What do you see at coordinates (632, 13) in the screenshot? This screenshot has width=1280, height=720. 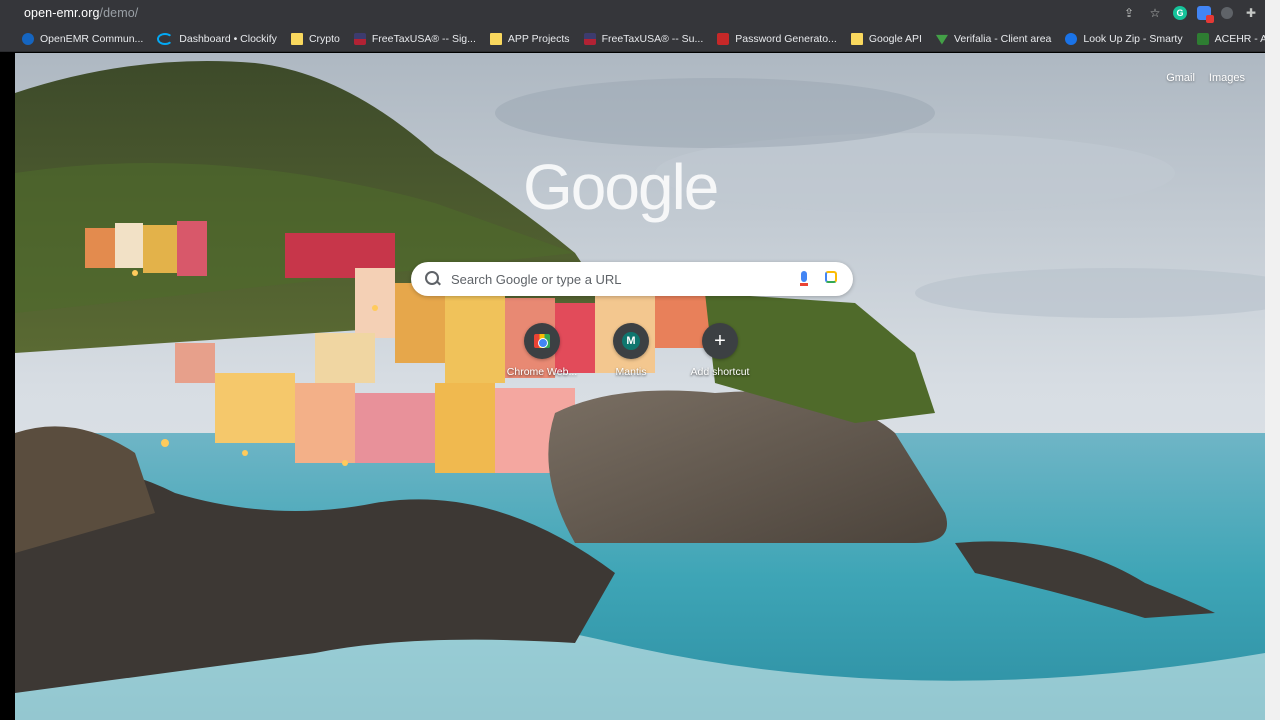 I see `address-bar: open-emr.org/demo/ ⇪ ☆ G ✚` at bounding box center [632, 13].